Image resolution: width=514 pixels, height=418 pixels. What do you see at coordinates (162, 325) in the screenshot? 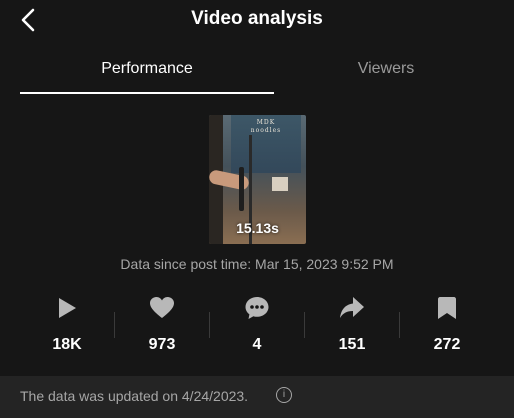
I see `stat-likes: 973` at bounding box center [162, 325].